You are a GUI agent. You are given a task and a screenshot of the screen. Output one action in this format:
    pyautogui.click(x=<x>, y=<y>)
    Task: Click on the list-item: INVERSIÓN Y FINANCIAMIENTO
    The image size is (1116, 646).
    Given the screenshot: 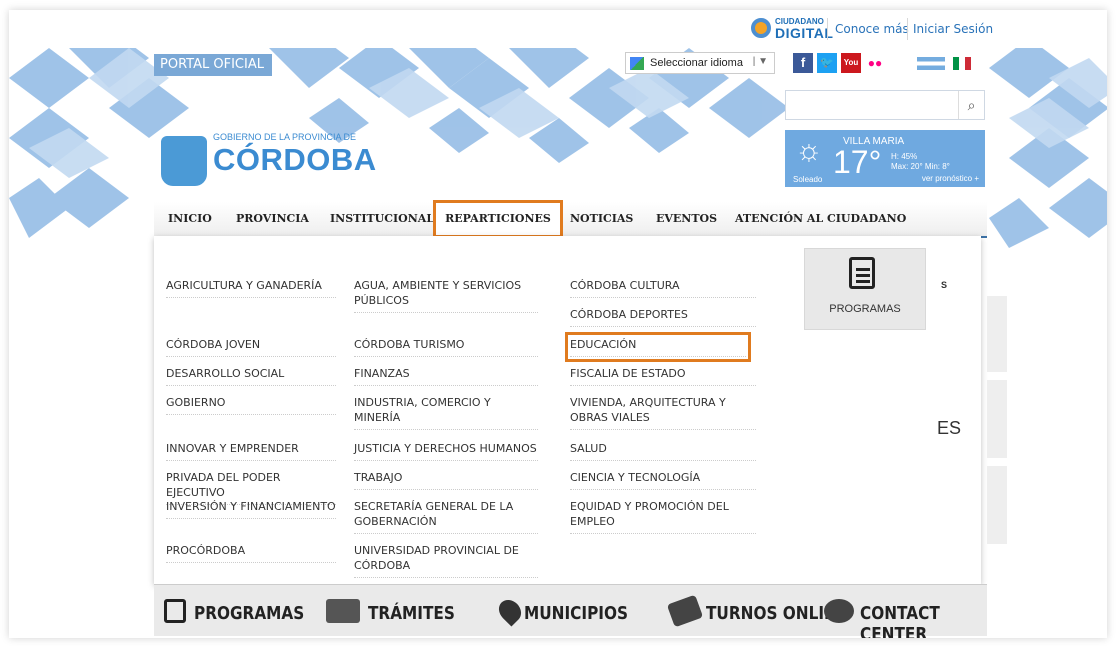 What is the action you would take?
    pyautogui.click(x=251, y=509)
    